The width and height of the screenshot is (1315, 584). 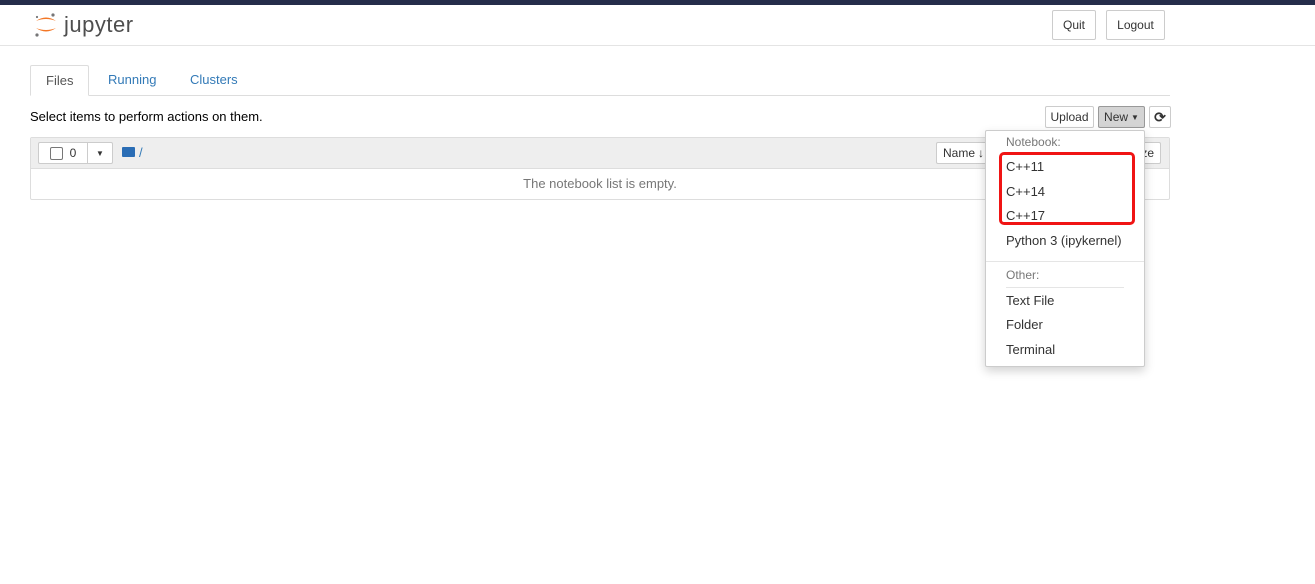 What do you see at coordinates (600, 80) in the screenshot?
I see `tab-bar: Files Running Clusters` at bounding box center [600, 80].